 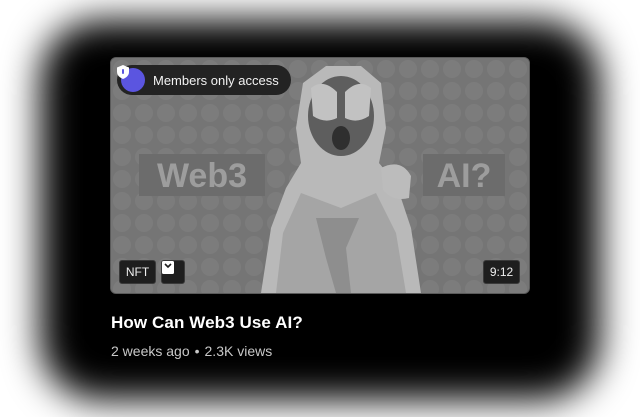 What do you see at coordinates (464, 176) in the screenshot?
I see `thumbnail-text-ai: AI?` at bounding box center [464, 176].